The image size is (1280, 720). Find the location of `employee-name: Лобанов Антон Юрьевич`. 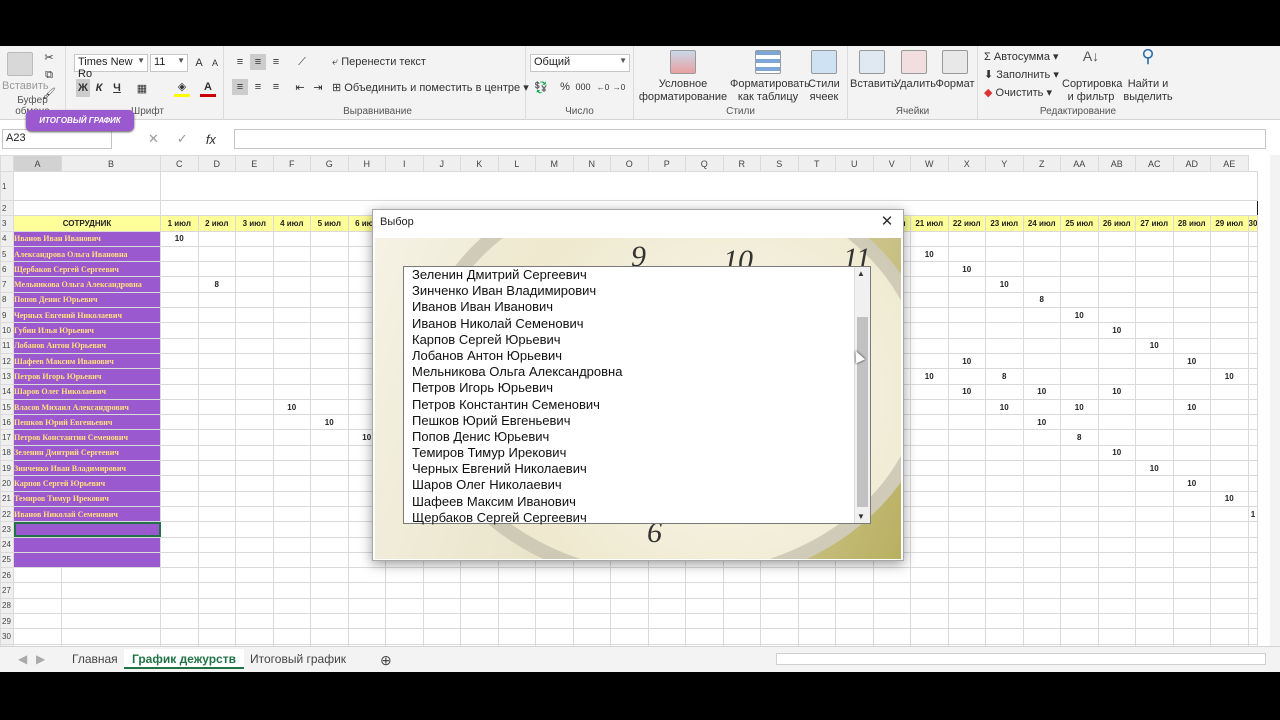

employee-name: Лобанов Антон Юрьевич is located at coordinates (87, 345).